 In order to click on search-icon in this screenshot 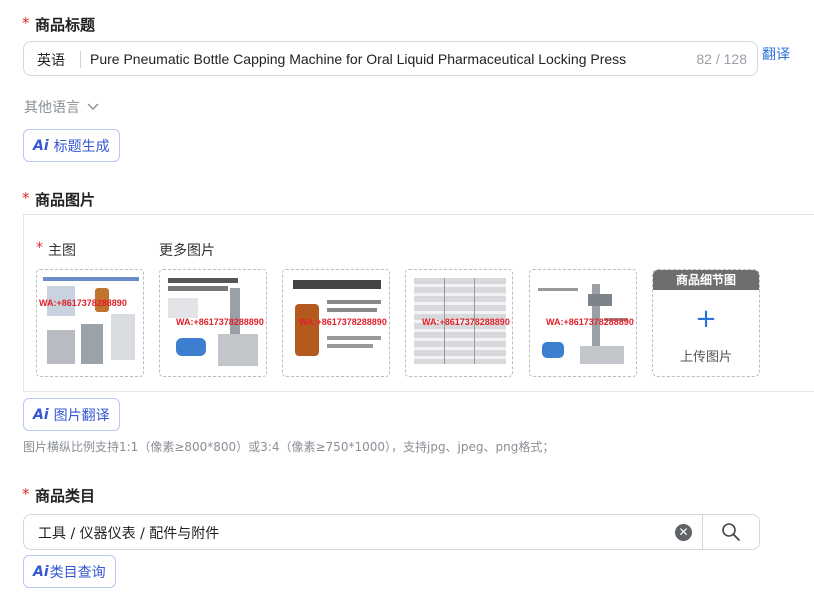, I will do `click(731, 532)`.